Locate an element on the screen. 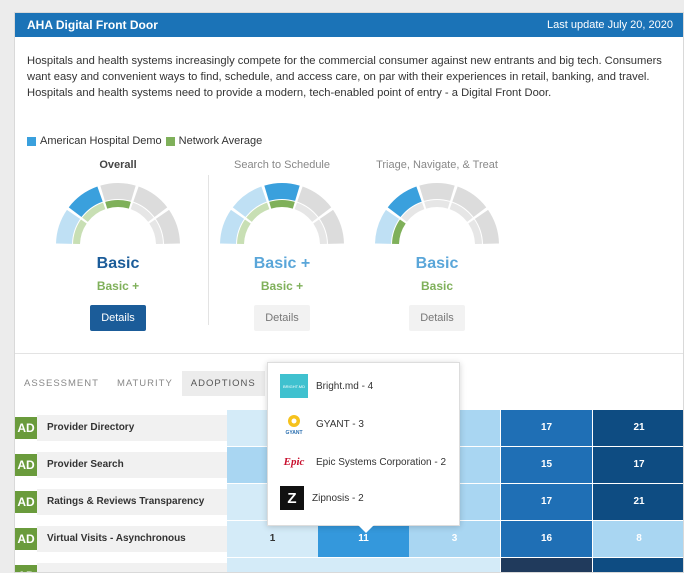  heat-cell: 8 is located at coordinates (638, 539).